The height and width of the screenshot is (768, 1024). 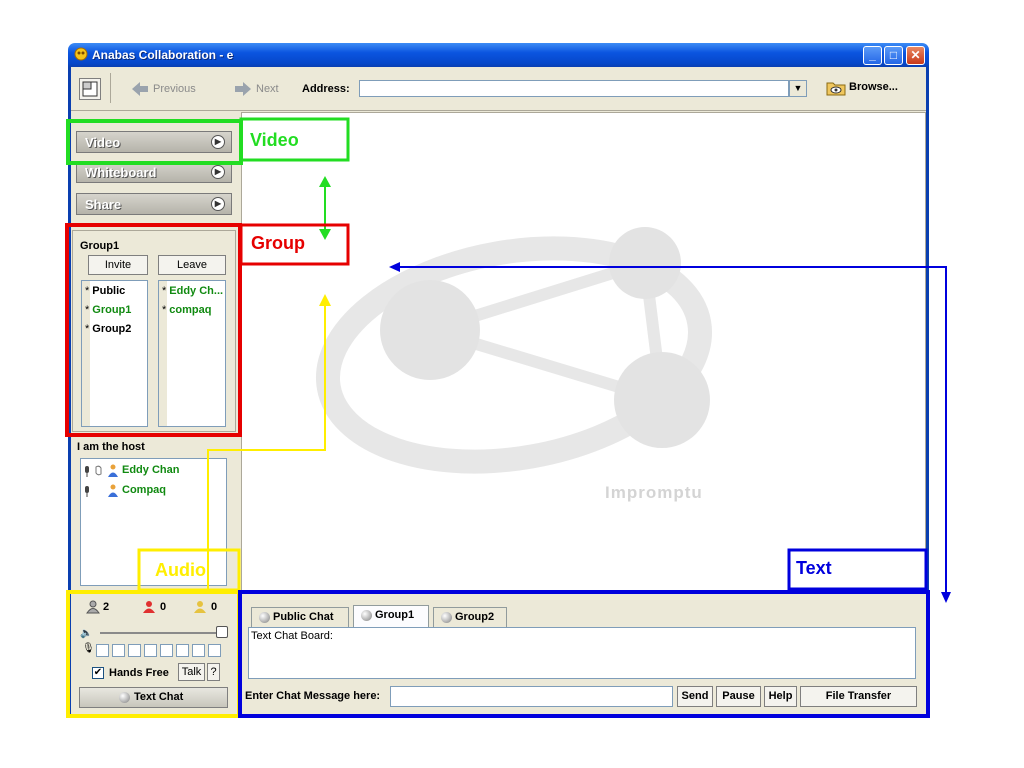 I want to click on chat-board: Text Chat Board:, so click(x=582, y=653).